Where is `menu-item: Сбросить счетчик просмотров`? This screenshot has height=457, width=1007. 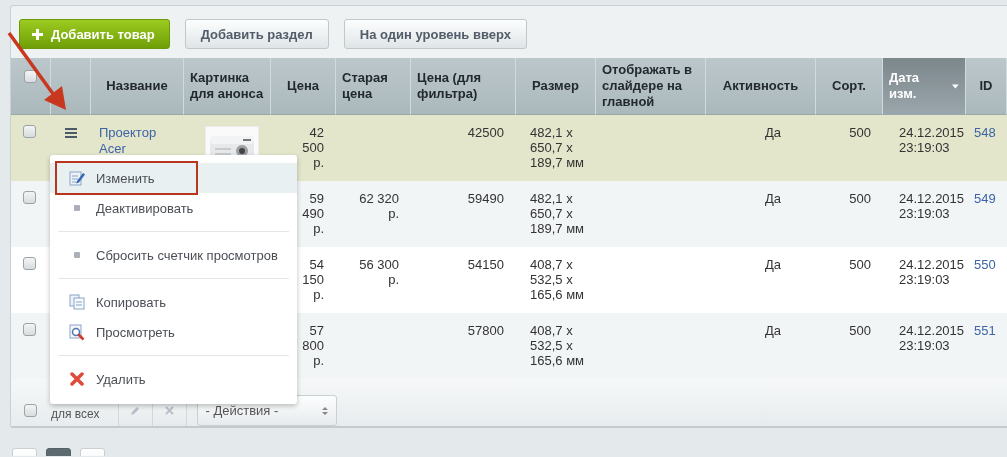 menu-item: Сбросить счетчик просмотров is located at coordinates (173, 255).